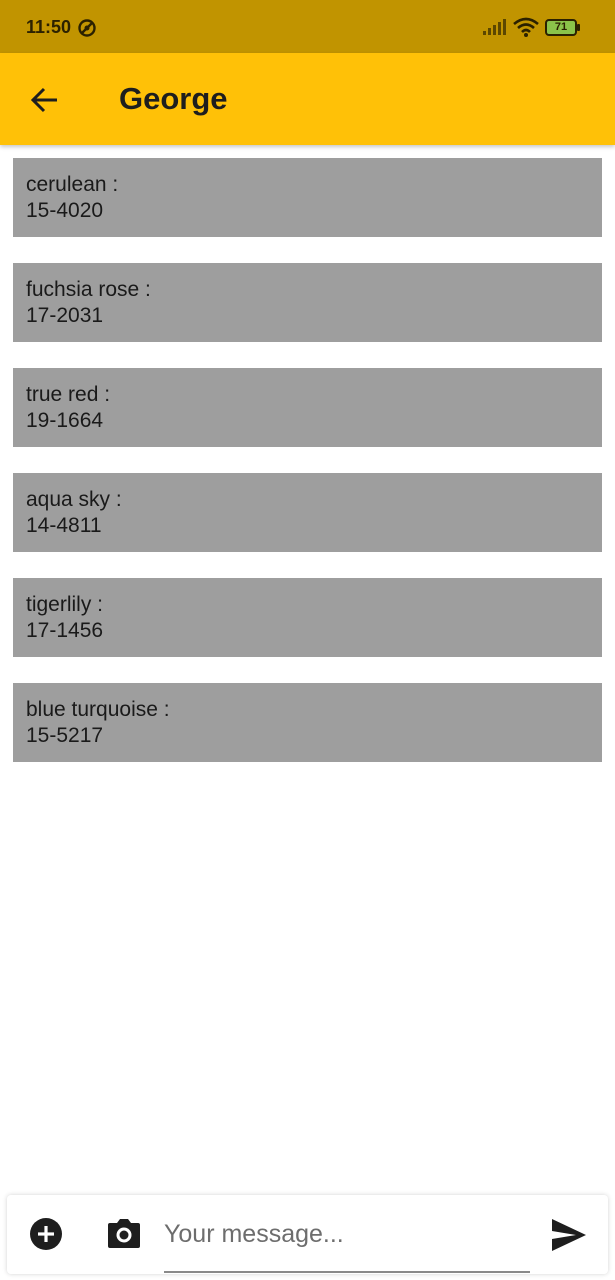 This screenshot has width=615, height=1280. What do you see at coordinates (307, 26) in the screenshot?
I see `status-bar: 11:50 71` at bounding box center [307, 26].